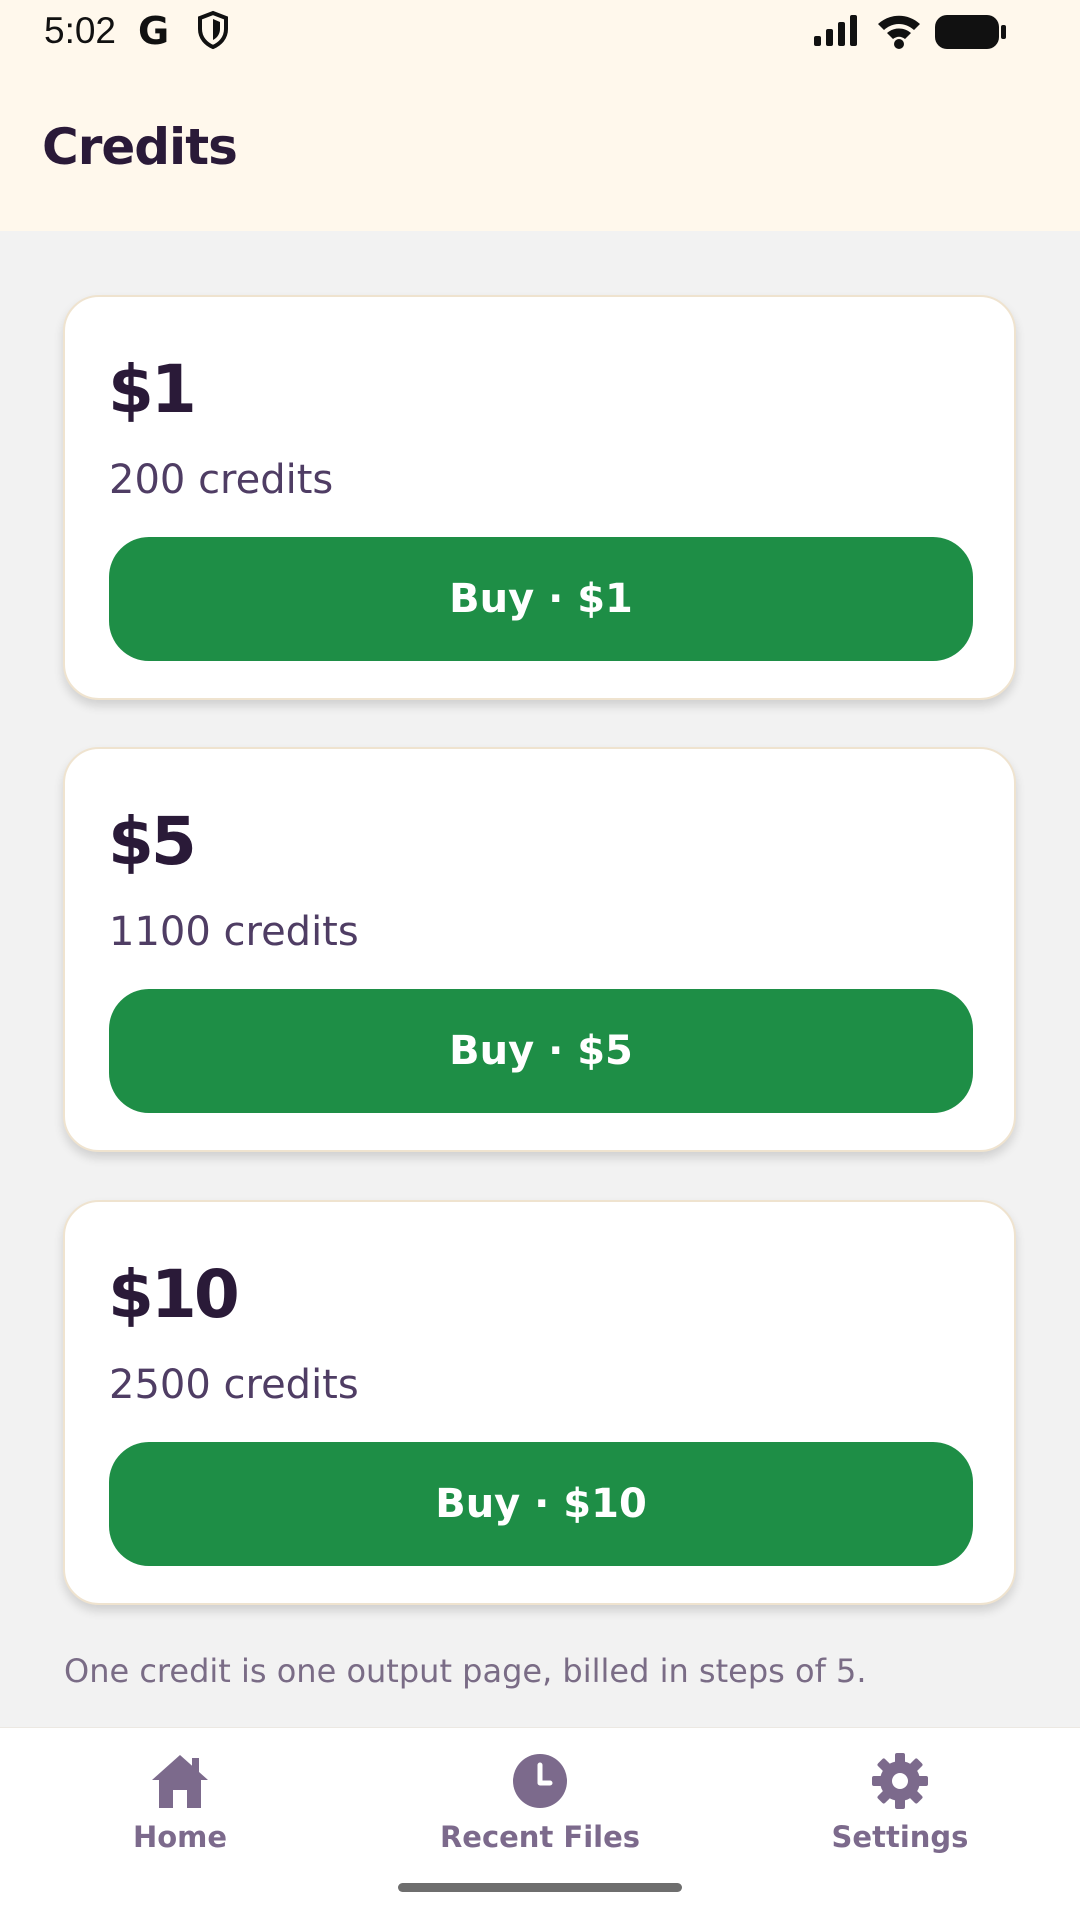  Describe the element at coordinates (221, 480) in the screenshot. I see `package-credits: 200 credits` at that location.